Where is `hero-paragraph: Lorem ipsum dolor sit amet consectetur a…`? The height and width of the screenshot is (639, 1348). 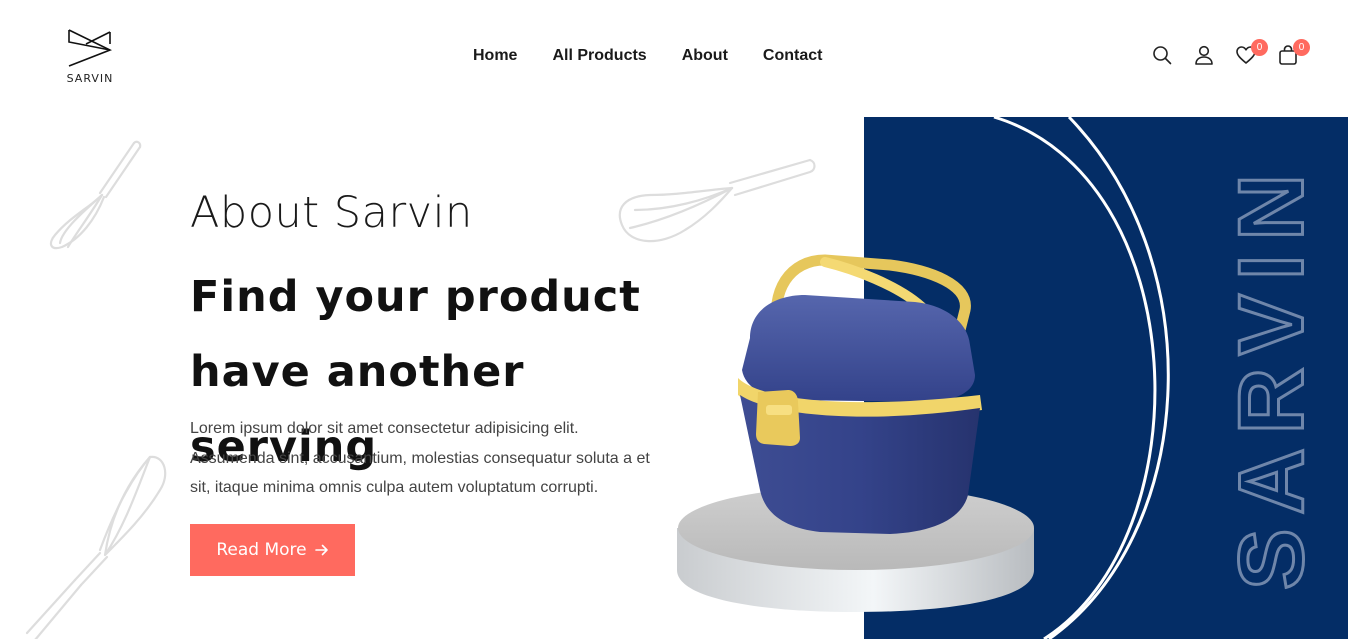
hero-paragraph: Lorem ipsum dolor sit amet consectetur a… is located at coordinates (420, 458).